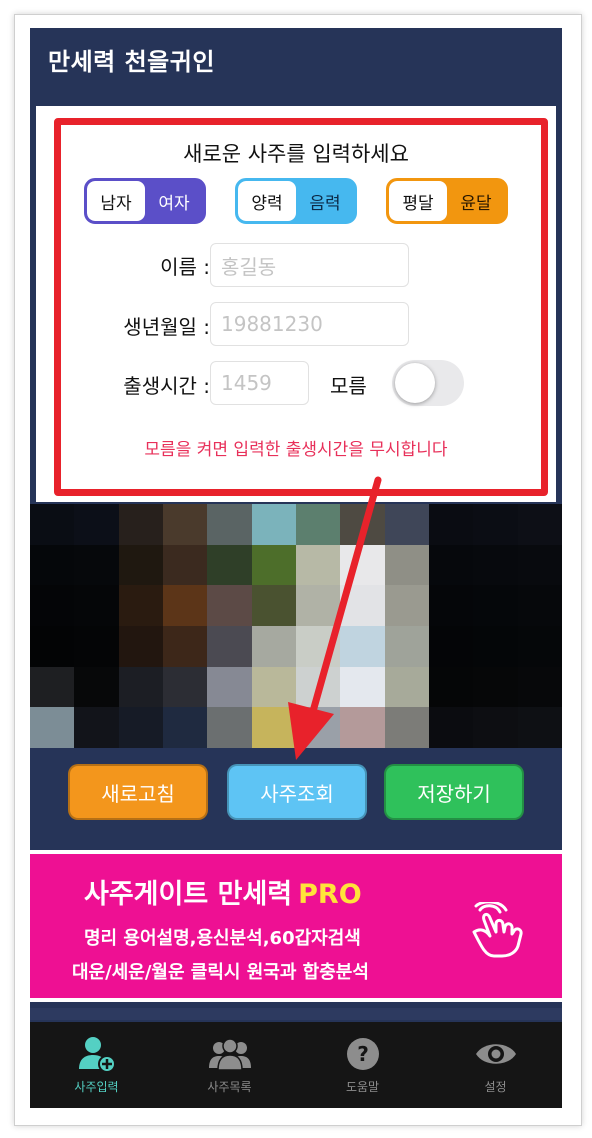 The height and width of the screenshot is (1138, 592). What do you see at coordinates (229, 1087) in the screenshot?
I see `tab-label: 사주목록` at bounding box center [229, 1087].